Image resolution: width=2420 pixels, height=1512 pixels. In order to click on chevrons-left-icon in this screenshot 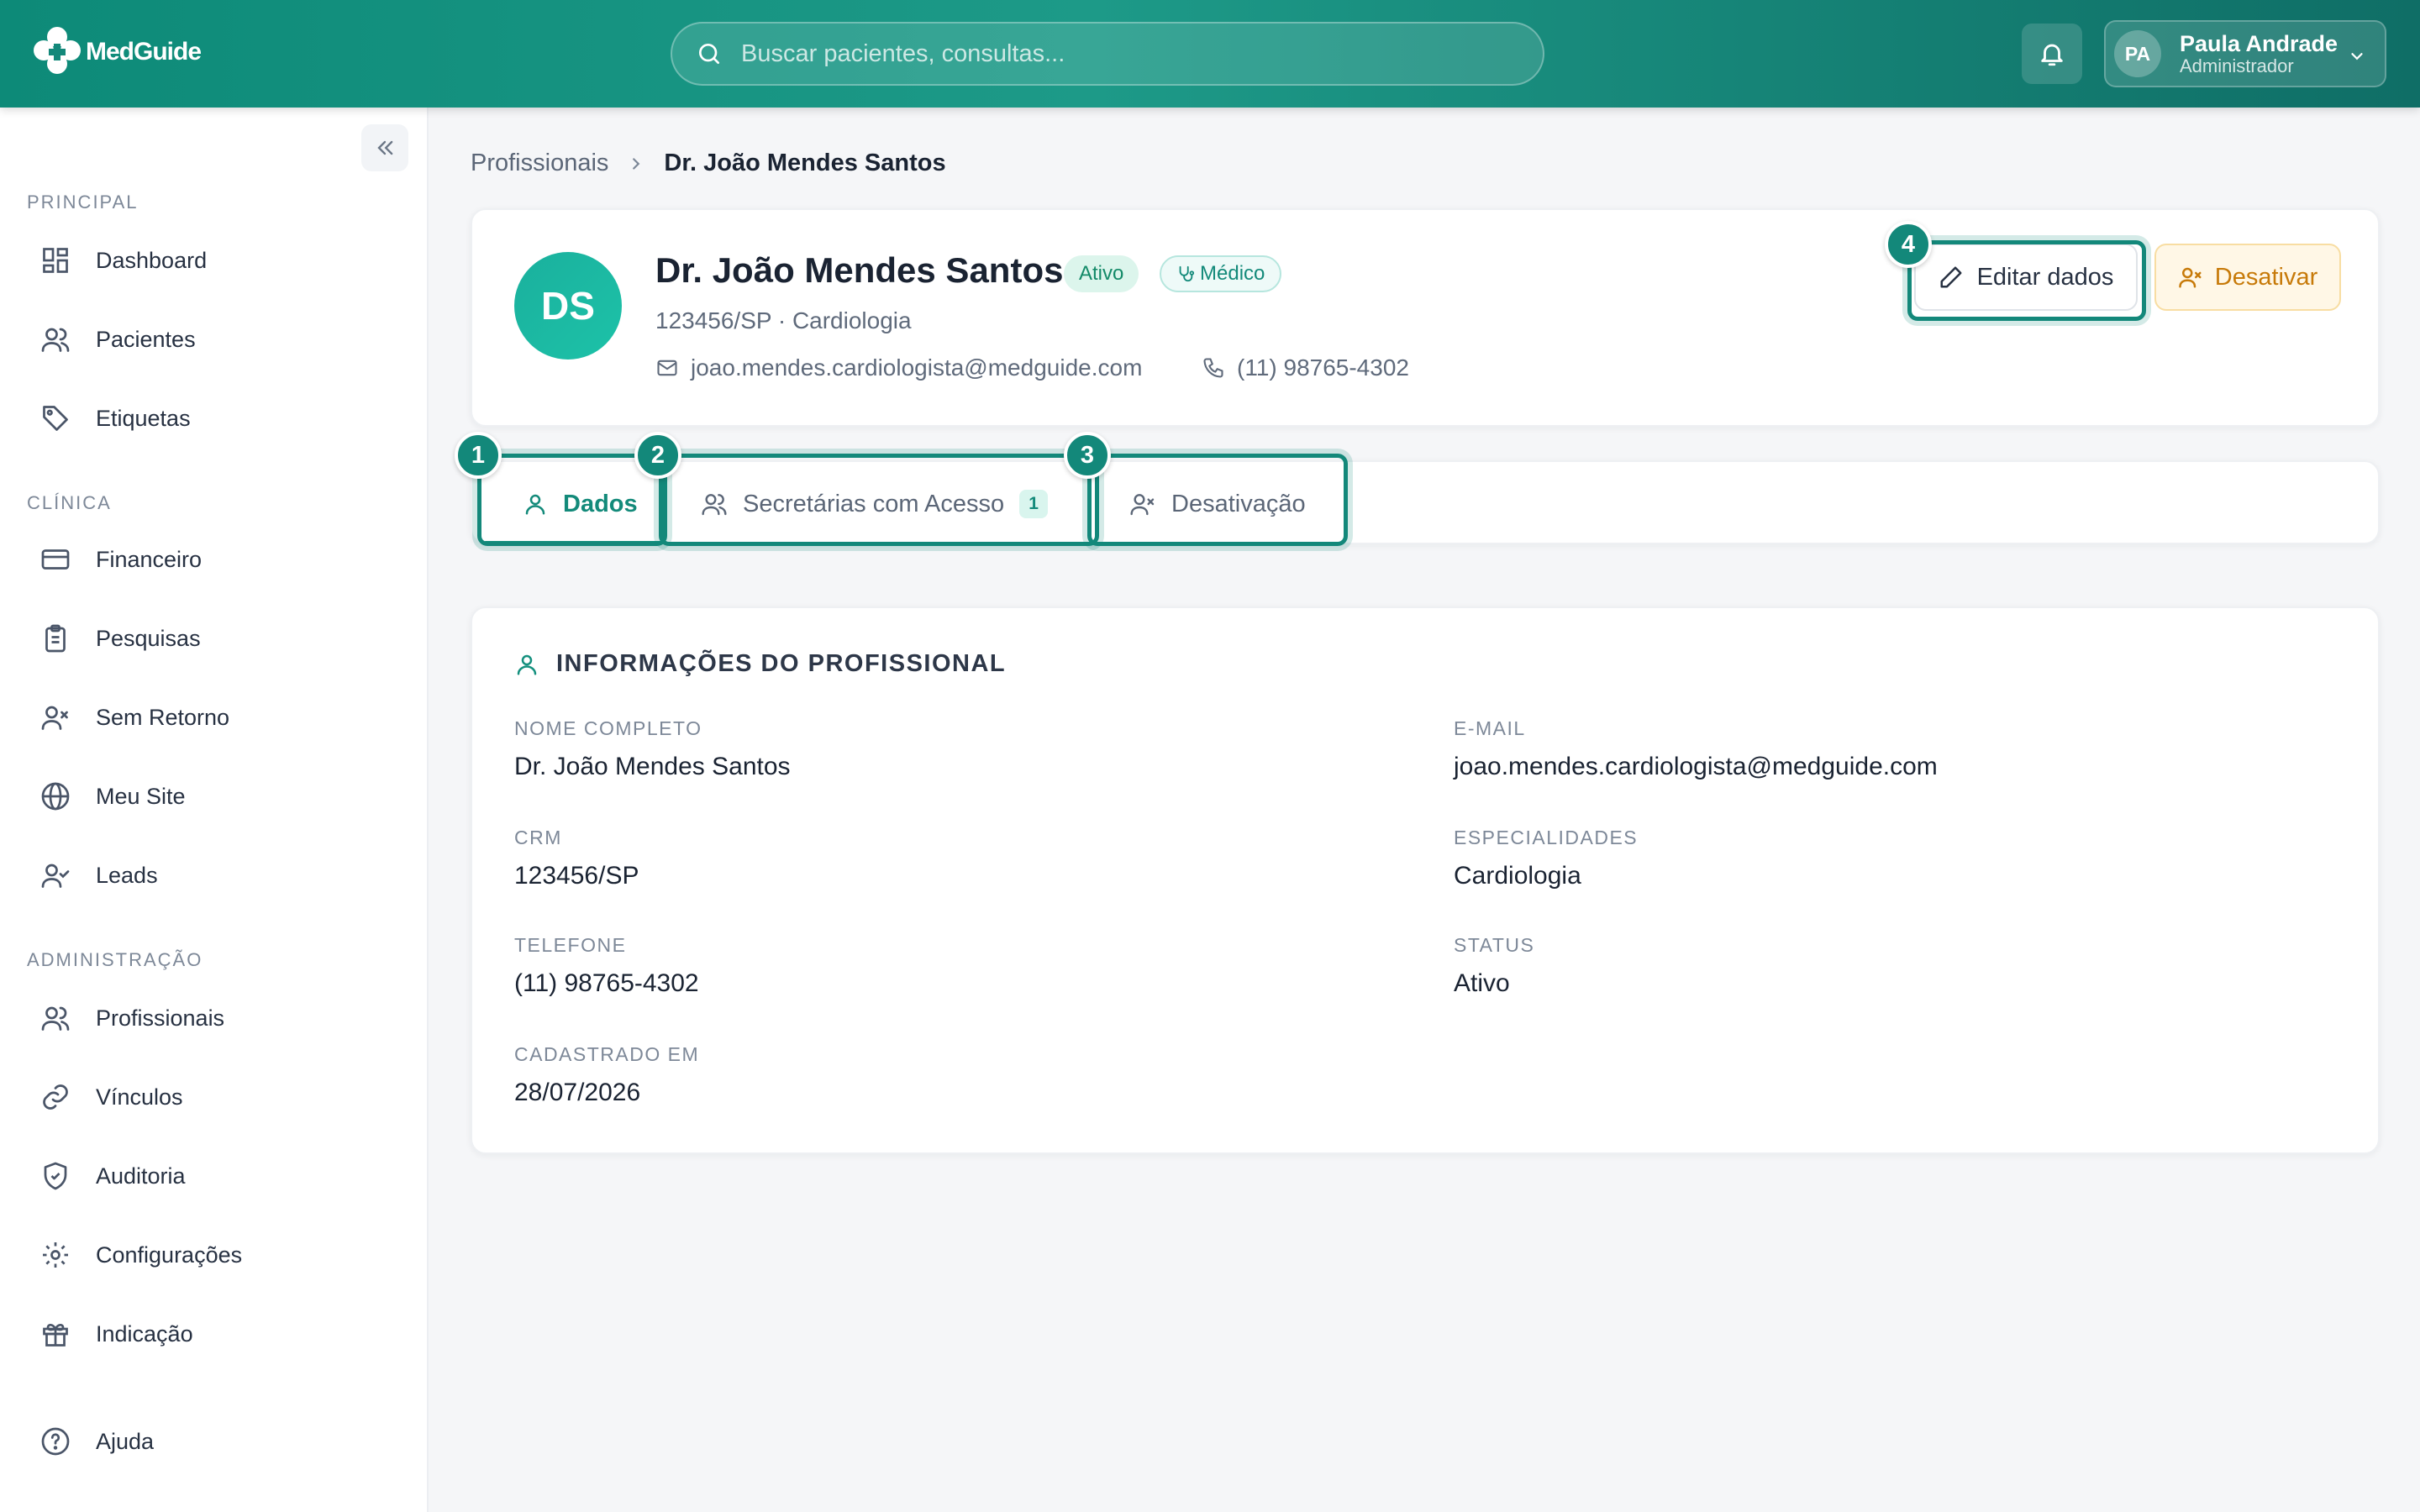, I will do `click(385, 147)`.